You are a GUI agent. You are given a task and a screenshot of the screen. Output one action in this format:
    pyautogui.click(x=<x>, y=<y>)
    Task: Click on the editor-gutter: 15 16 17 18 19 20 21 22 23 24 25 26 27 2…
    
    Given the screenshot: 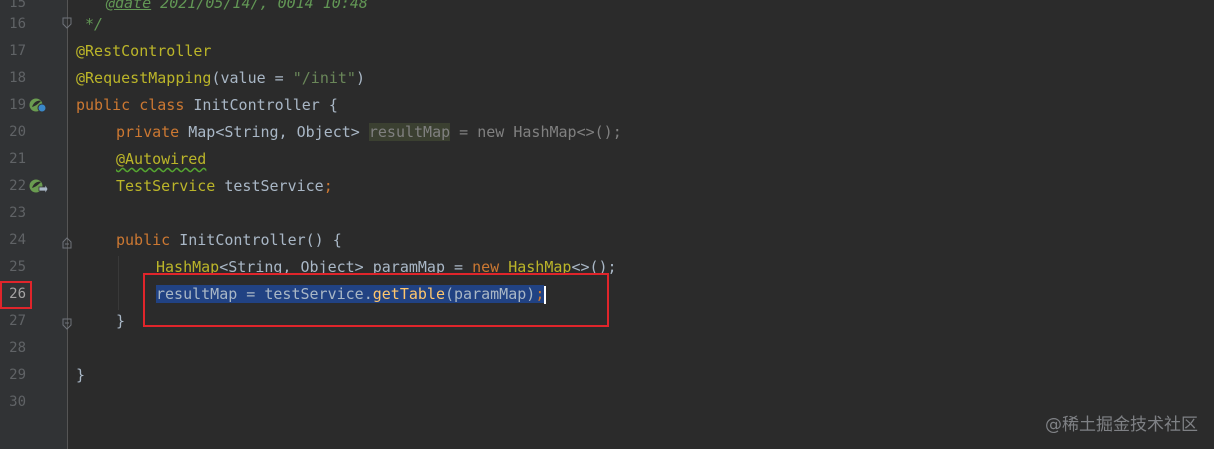 What is the action you would take?
    pyautogui.click(x=34, y=224)
    